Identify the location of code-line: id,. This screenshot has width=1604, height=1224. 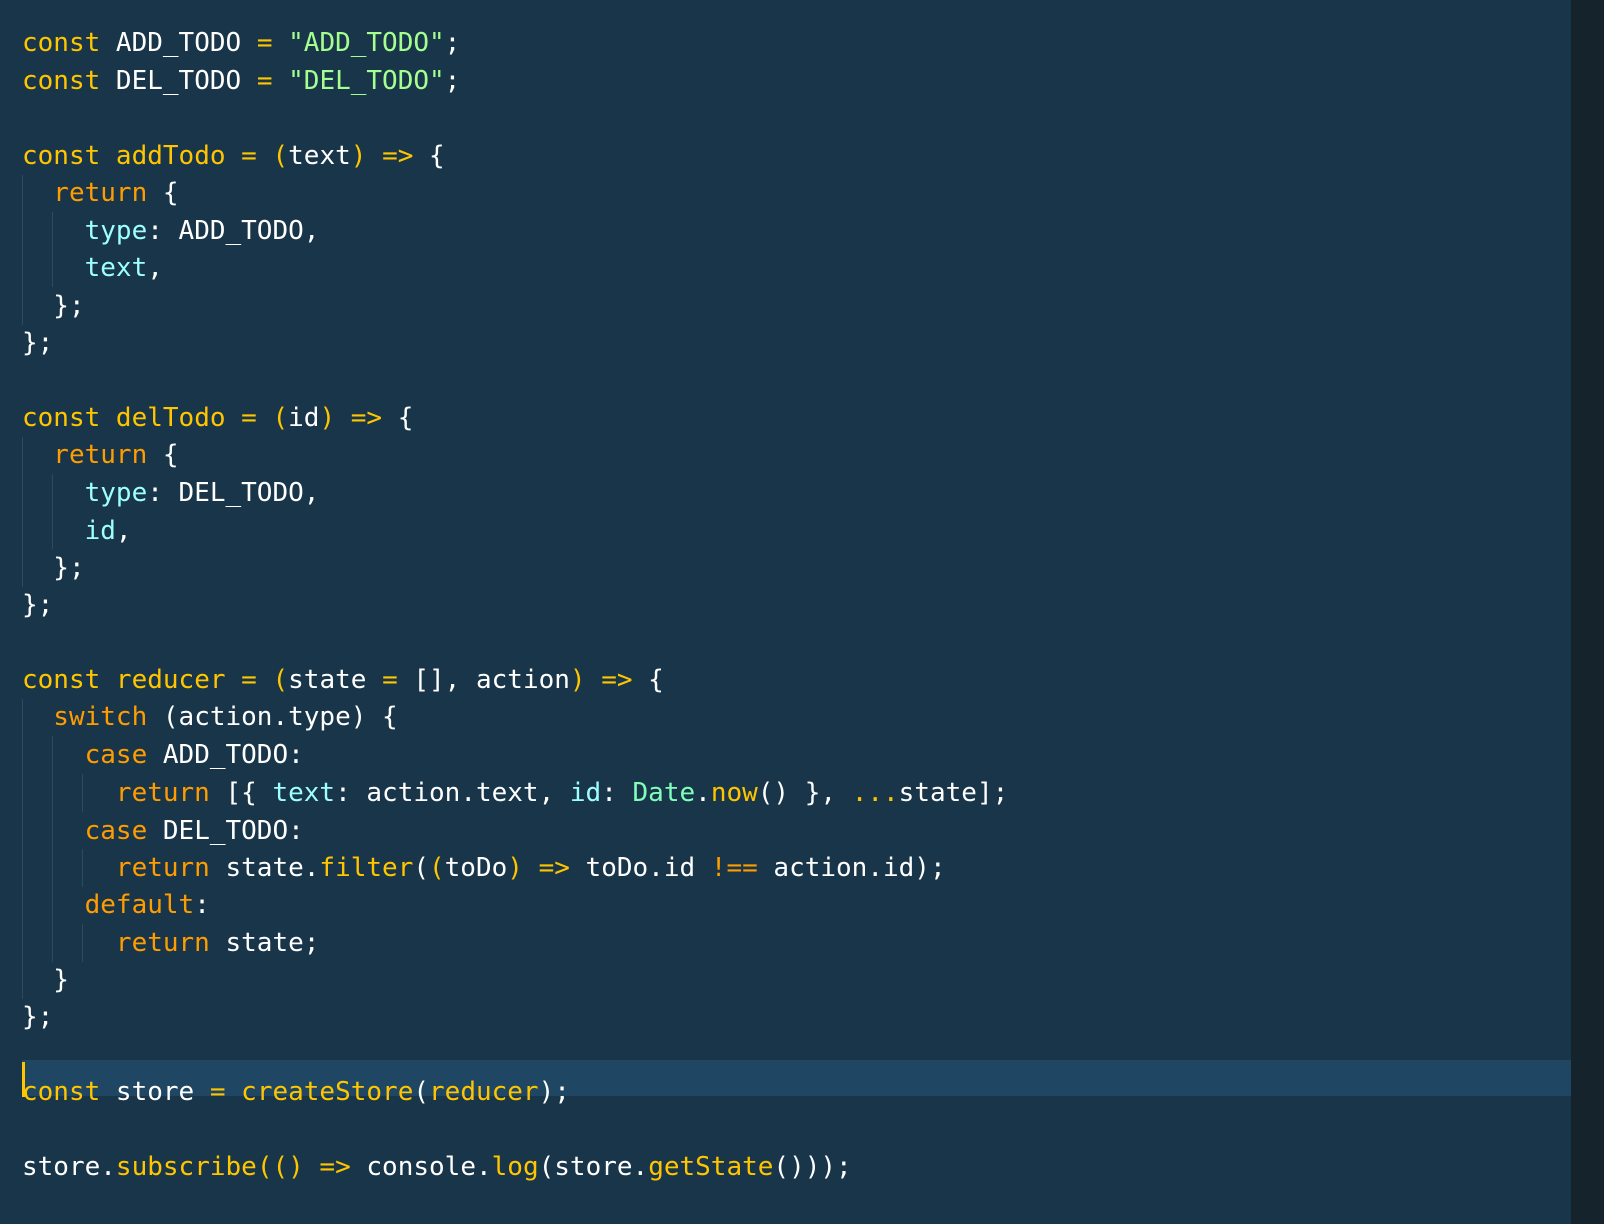
(77, 531).